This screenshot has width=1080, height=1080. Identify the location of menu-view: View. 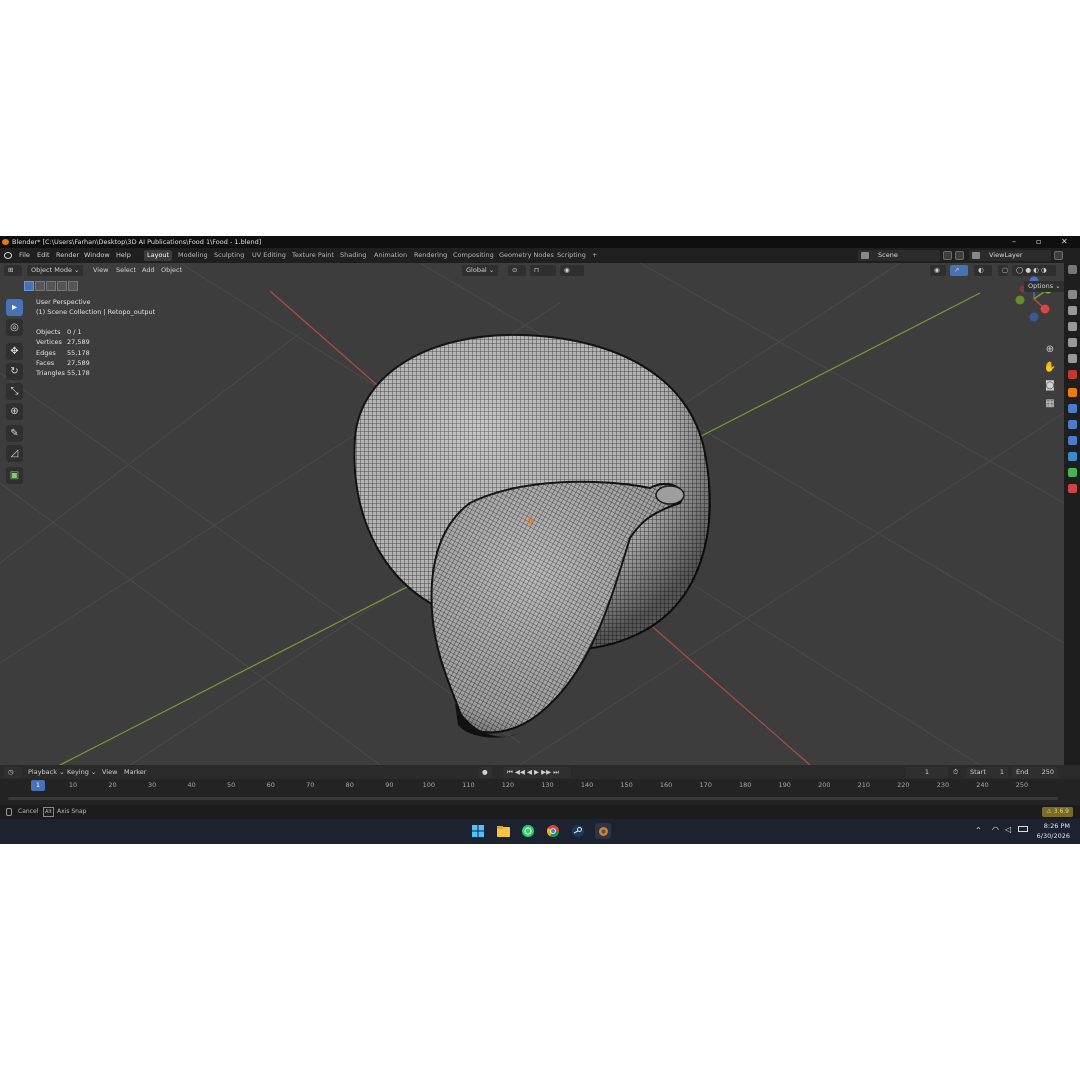
(100, 270).